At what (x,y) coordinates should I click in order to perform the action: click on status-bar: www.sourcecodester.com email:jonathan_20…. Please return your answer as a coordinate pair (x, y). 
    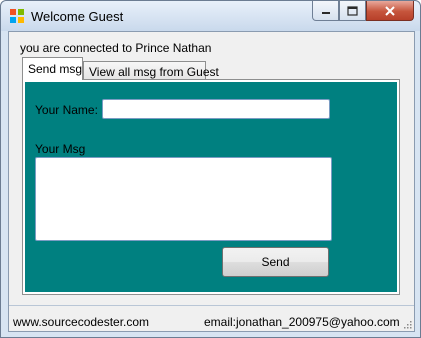
    Looking at the image, I should click on (211, 319).